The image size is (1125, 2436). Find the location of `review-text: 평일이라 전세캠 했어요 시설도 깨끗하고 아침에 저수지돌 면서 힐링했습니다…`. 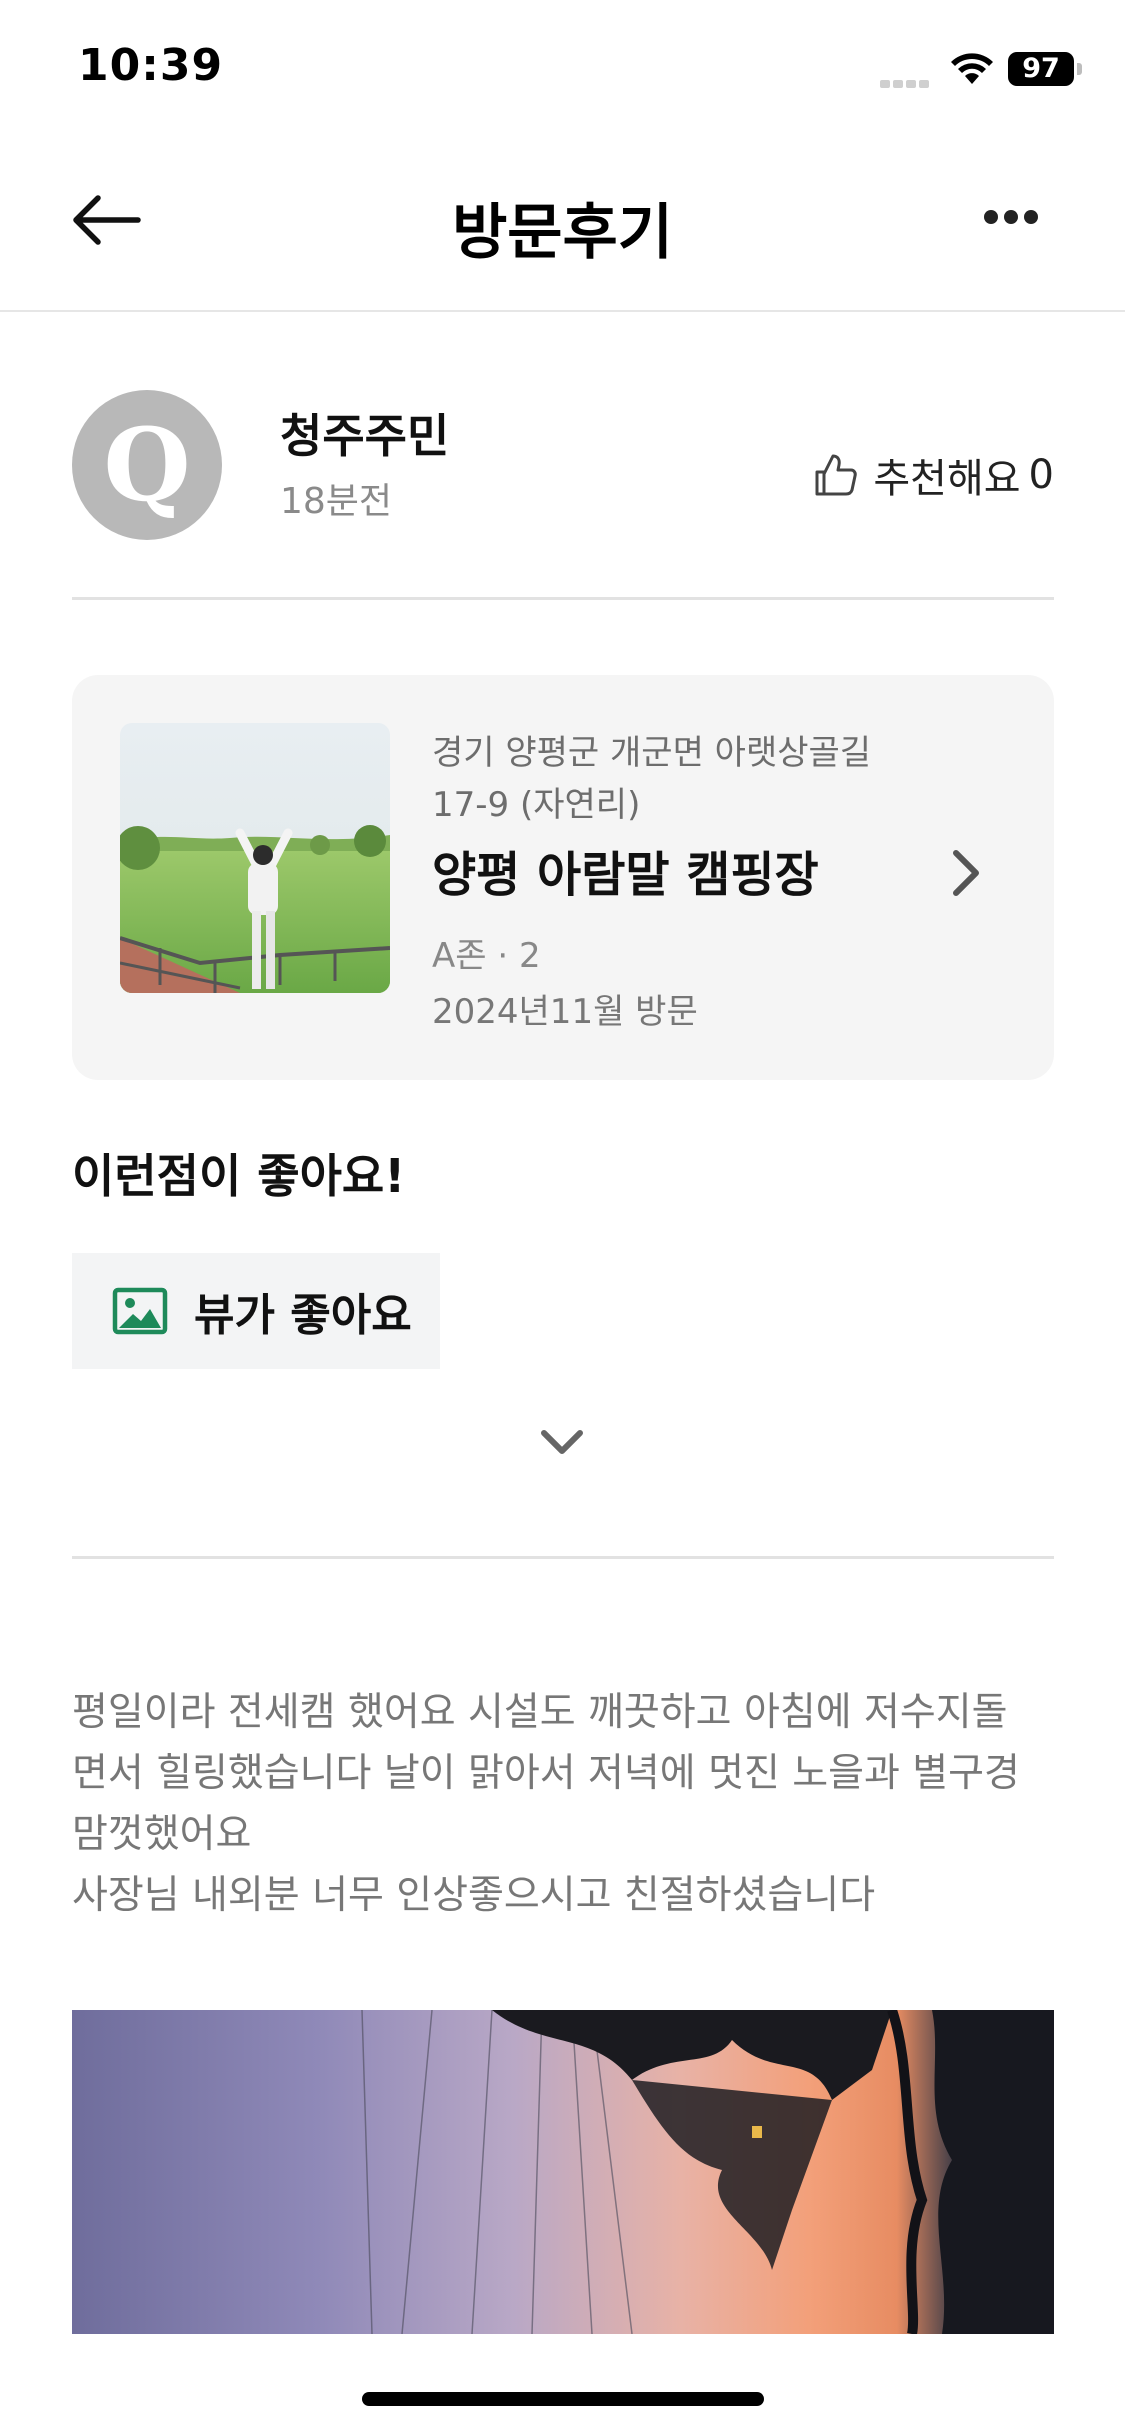

review-text: 평일이라 전세캠 했어요 시설도 깨끗하고 아침에 저수지돌 면서 힐링했습니다… is located at coordinates (567, 1804).